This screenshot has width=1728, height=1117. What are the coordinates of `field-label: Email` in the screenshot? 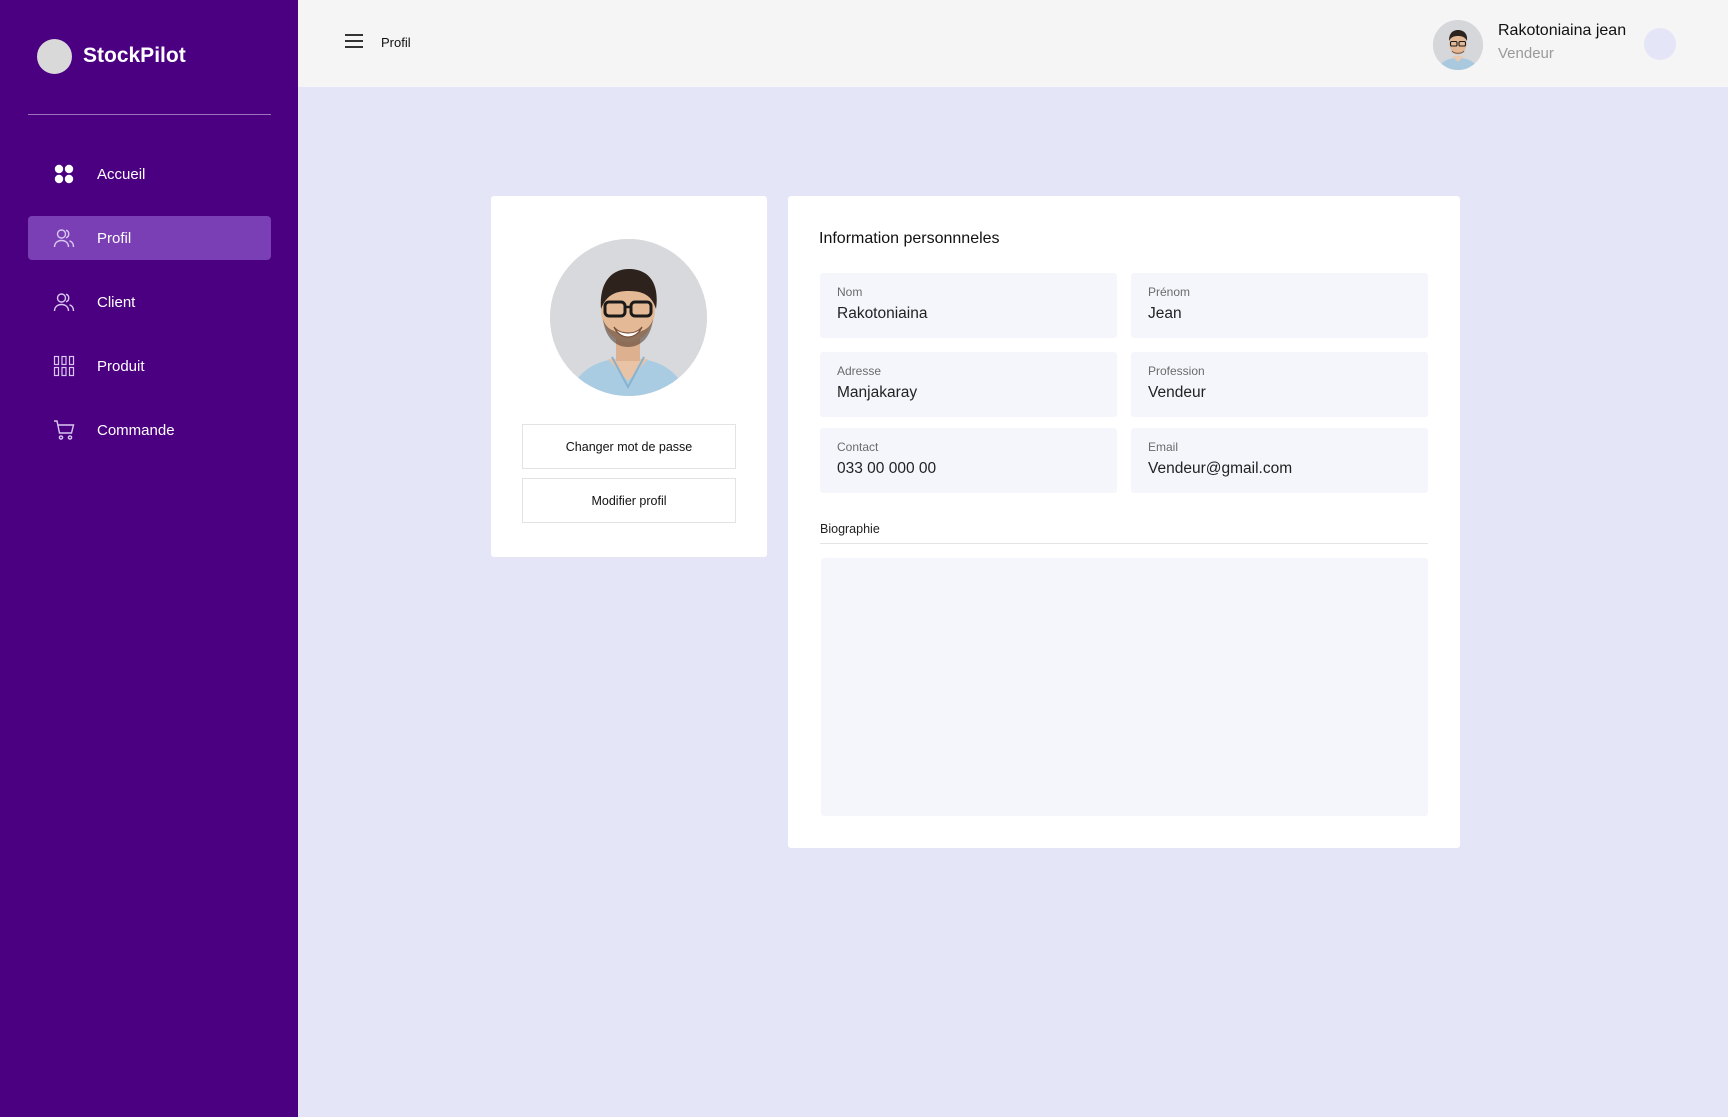 It's located at (1163, 447).